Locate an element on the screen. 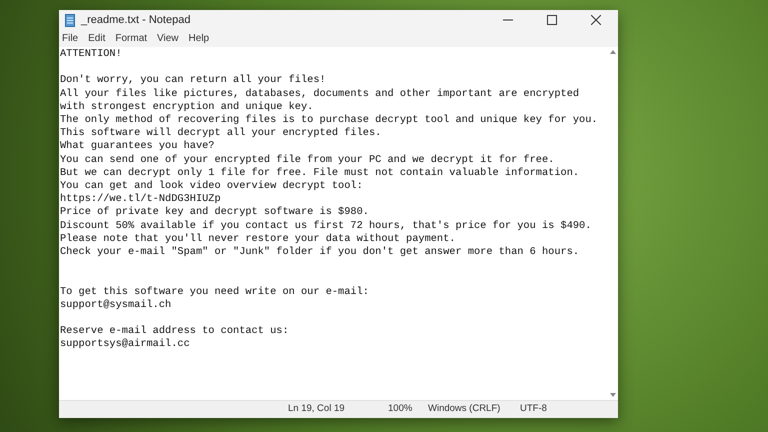  text-line: You can get and look video overview decrypt tool: is located at coordinates (211, 187).